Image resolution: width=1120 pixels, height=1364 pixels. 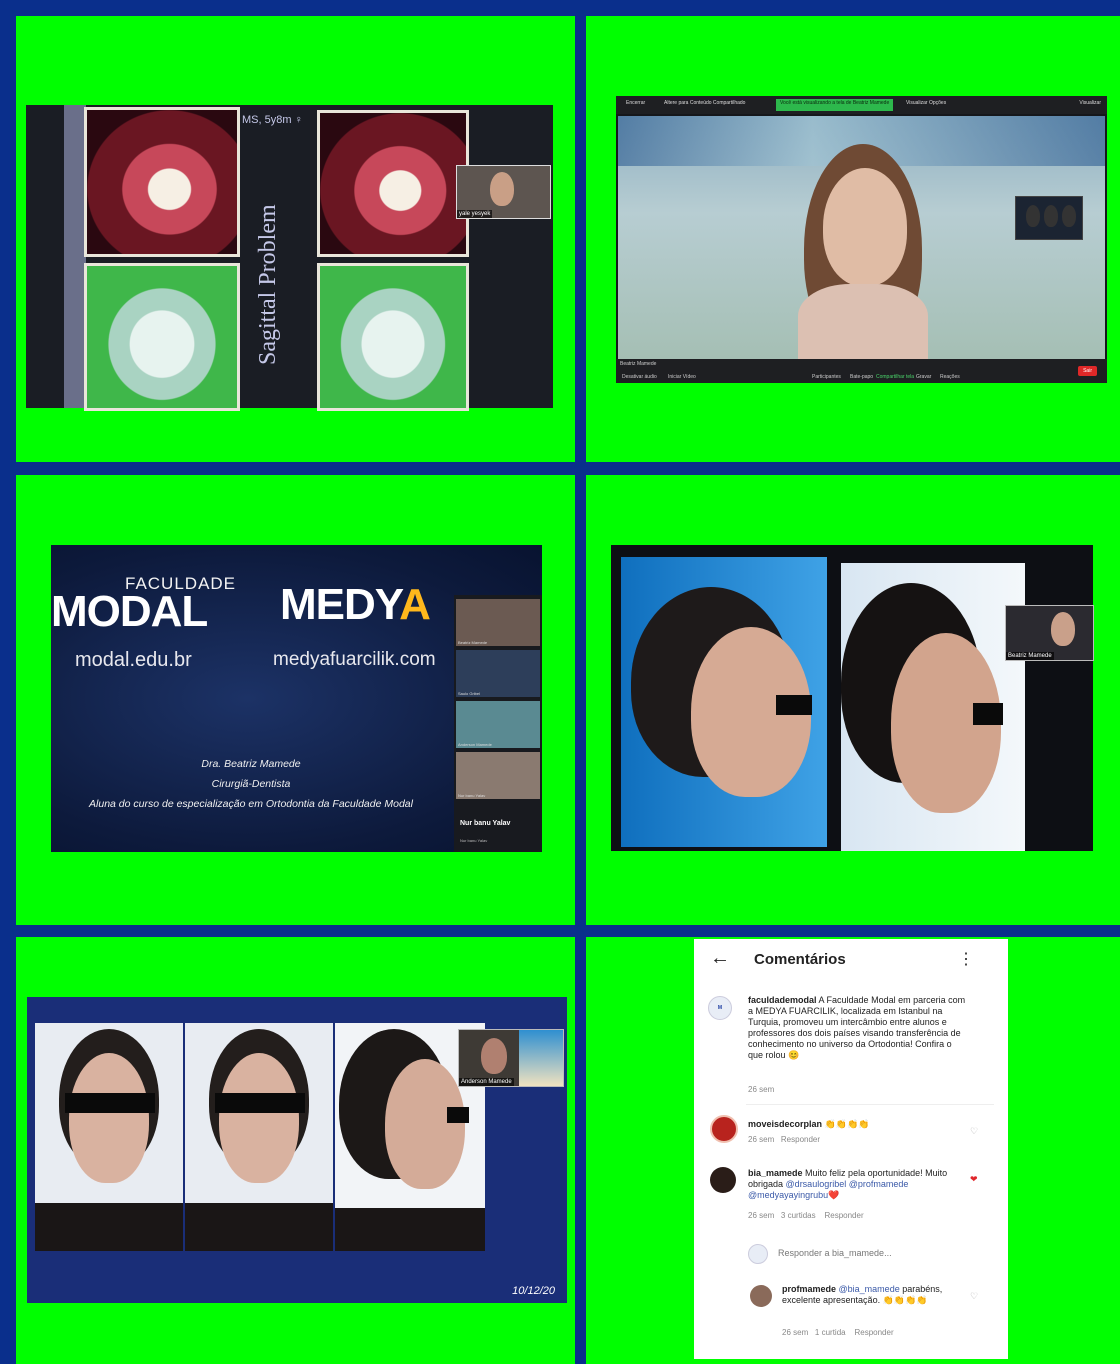 What do you see at coordinates (251, 764) in the screenshot?
I see `speaker-name: Dra. Beatriz Mamede` at bounding box center [251, 764].